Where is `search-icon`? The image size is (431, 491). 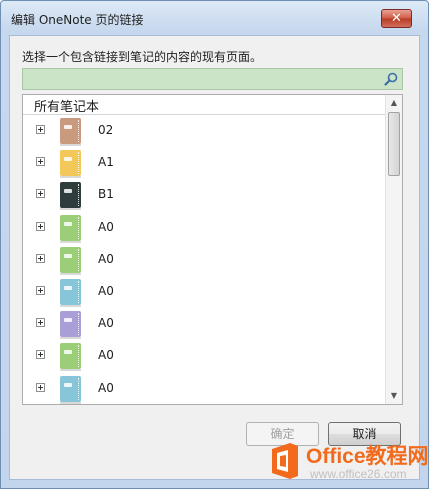 search-icon is located at coordinates (391, 79).